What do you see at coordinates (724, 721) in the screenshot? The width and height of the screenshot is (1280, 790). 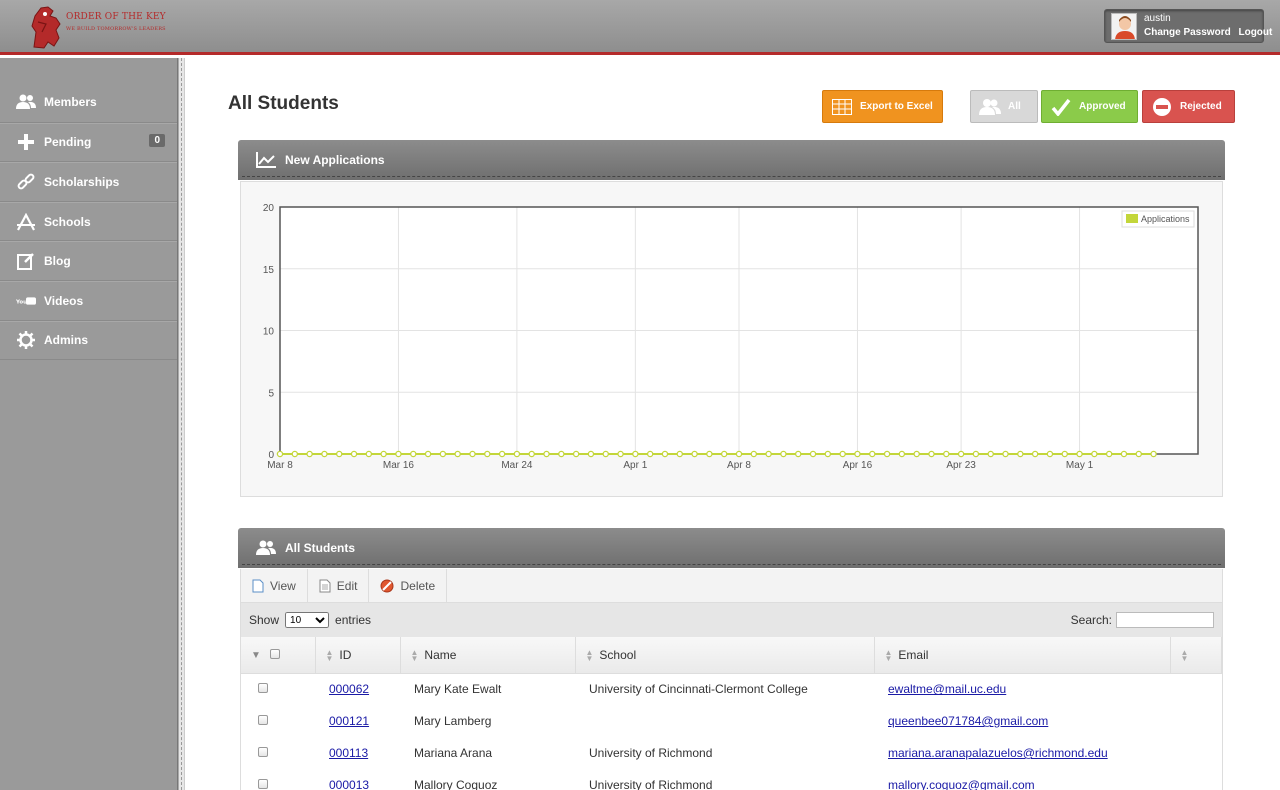 I see `student-school` at bounding box center [724, 721].